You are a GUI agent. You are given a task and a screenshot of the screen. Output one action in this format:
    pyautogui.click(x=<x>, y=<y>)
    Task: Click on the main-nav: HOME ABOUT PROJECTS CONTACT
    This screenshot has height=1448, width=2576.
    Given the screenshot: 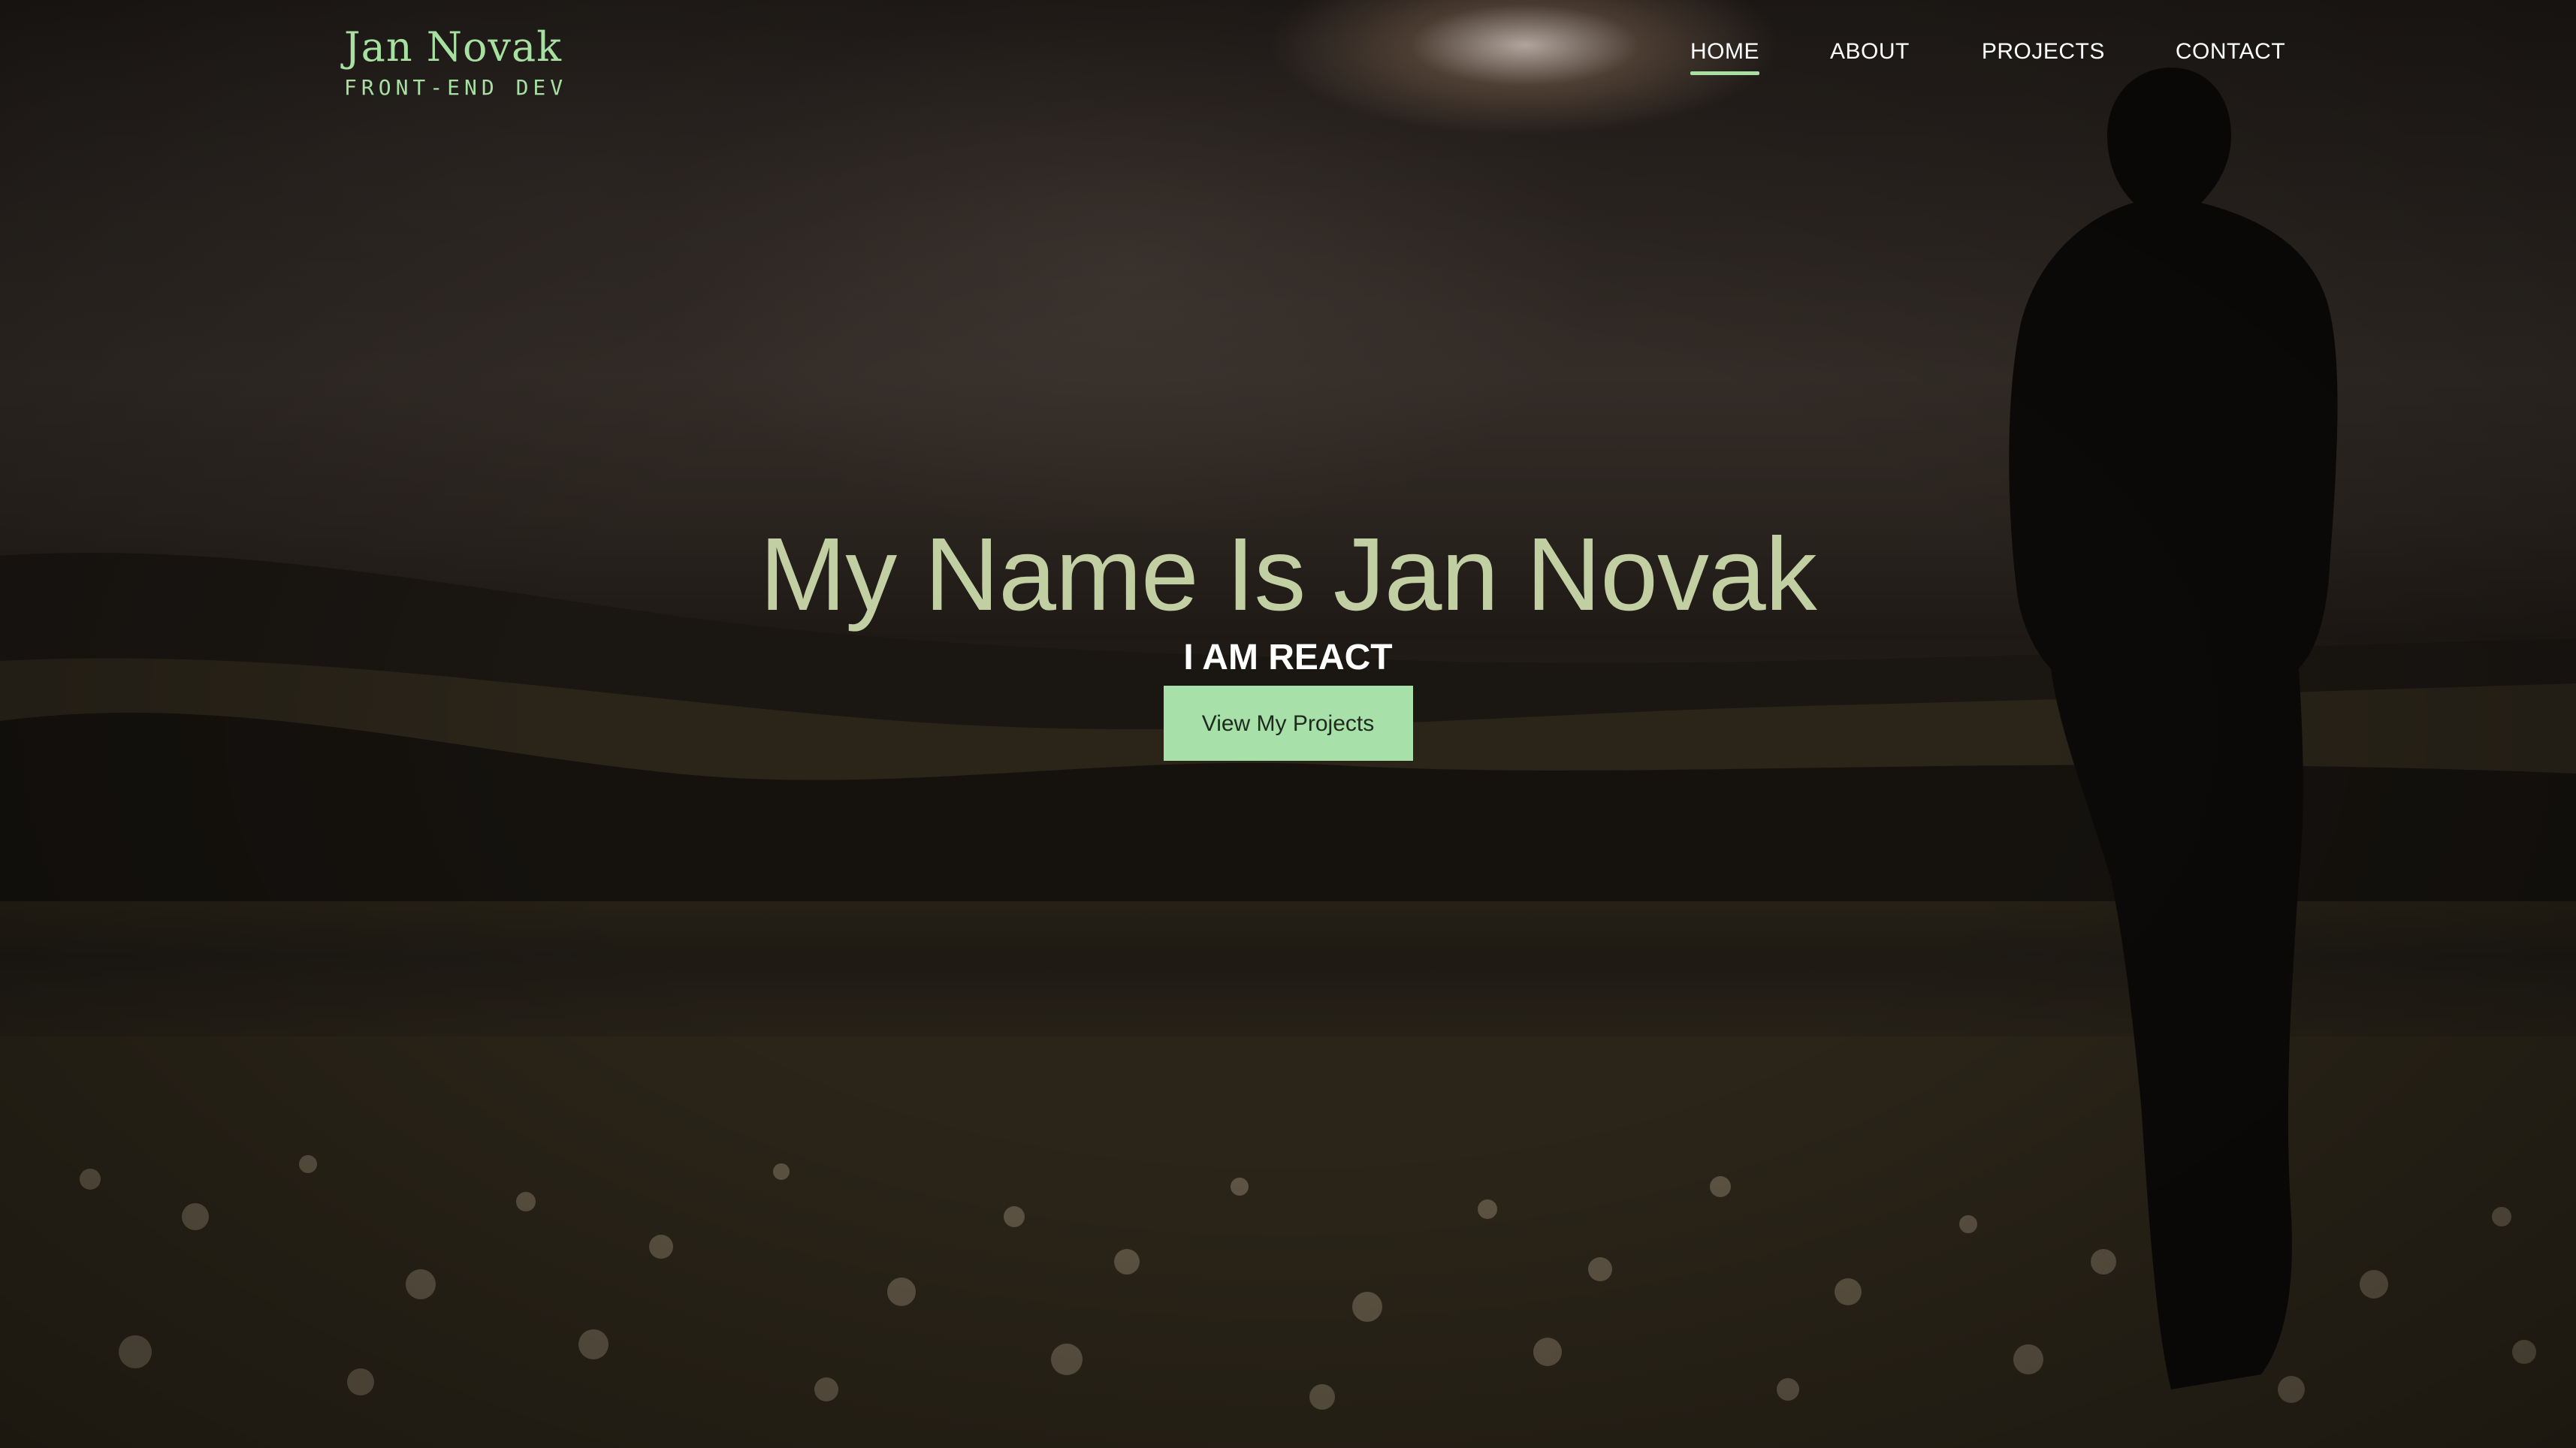 What is the action you would take?
    pyautogui.click(x=1987, y=57)
    